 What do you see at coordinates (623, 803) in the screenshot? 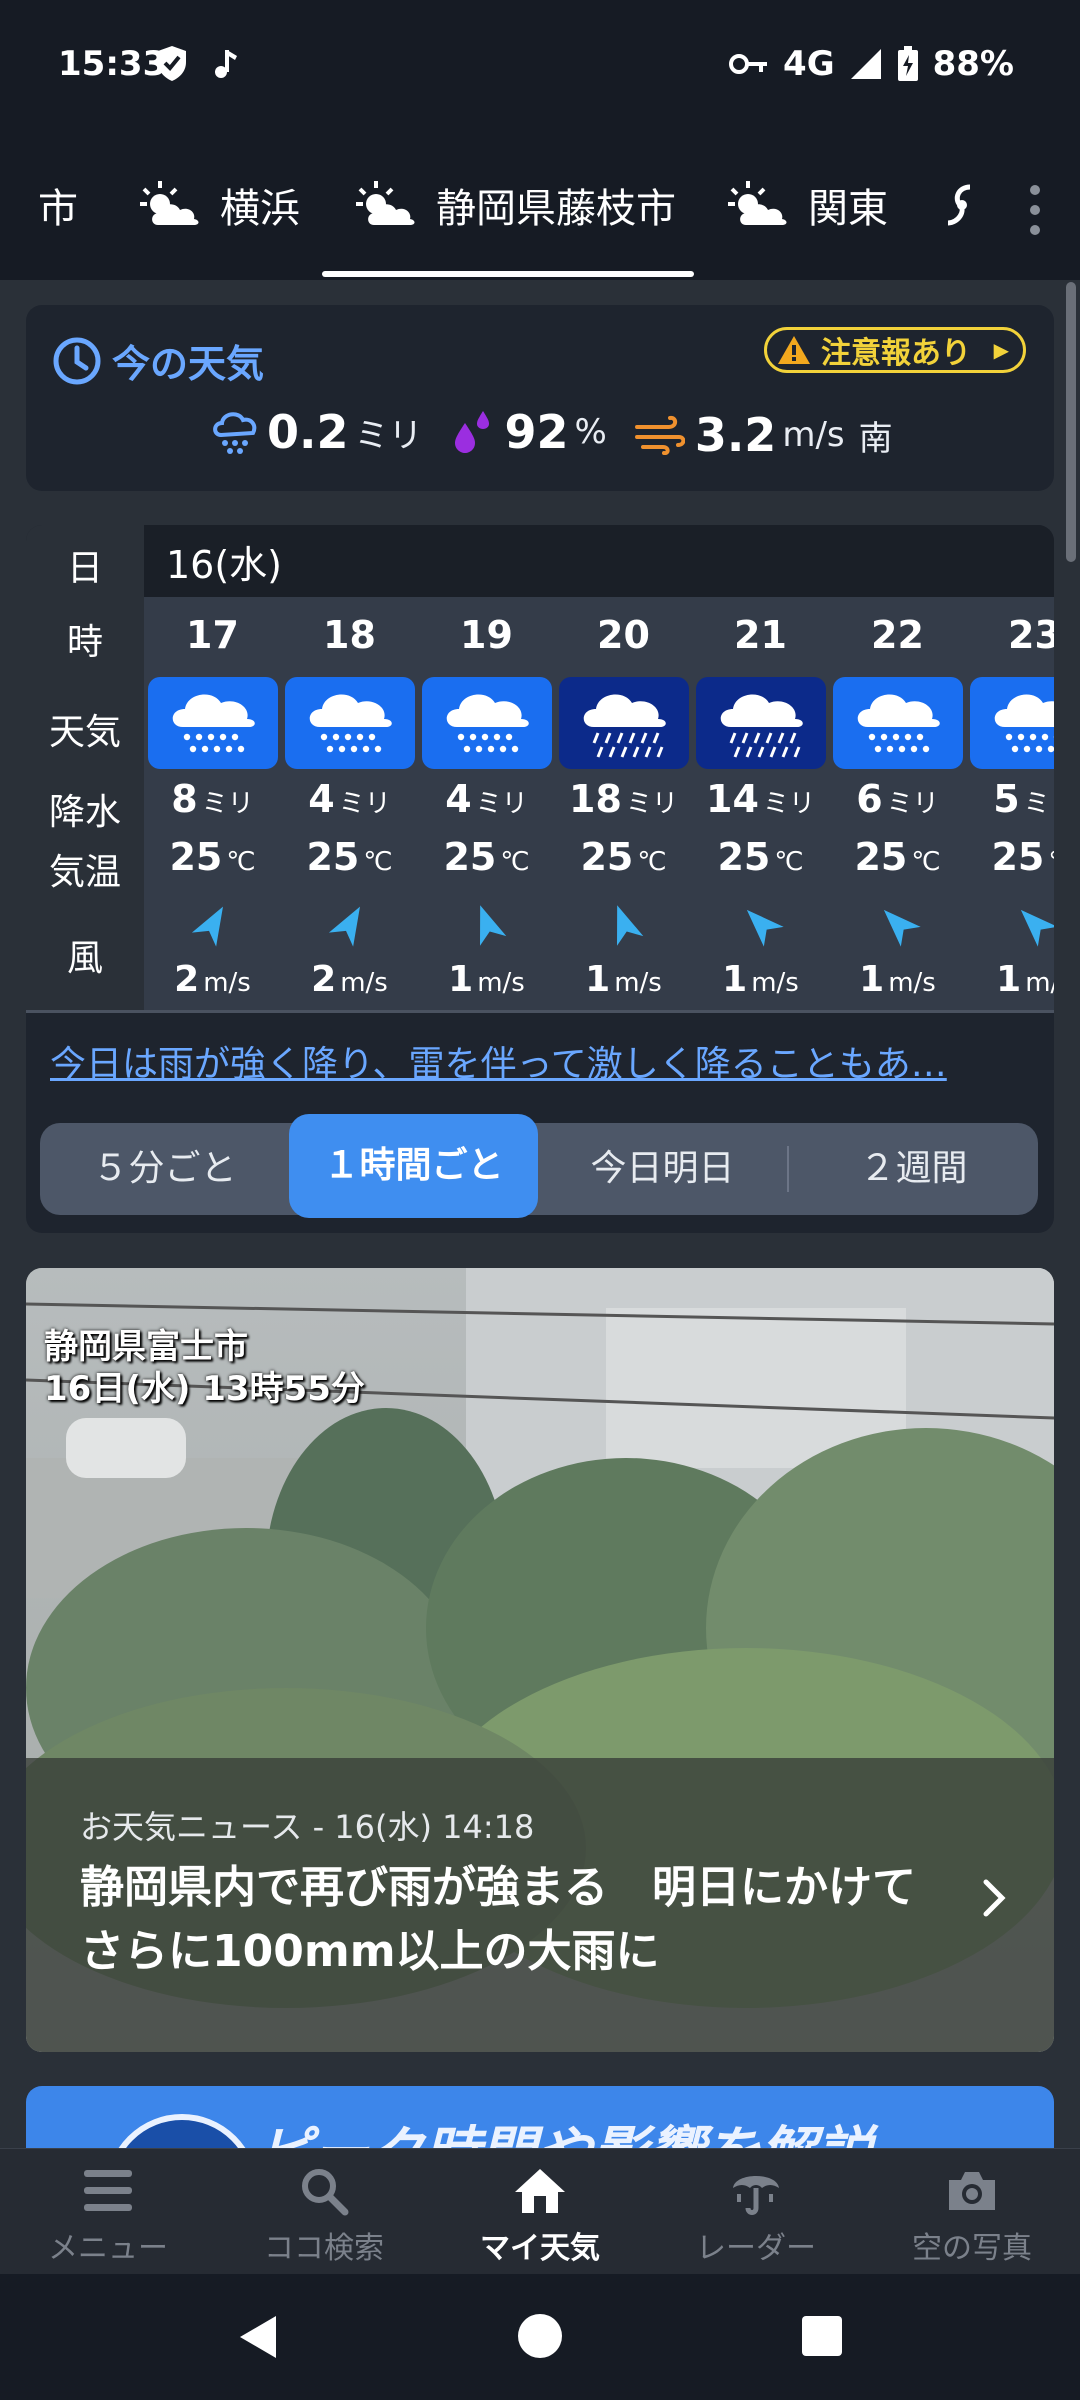
I see `hour-column: 20 18 ミリ 25 ℃ 1 m/s` at bounding box center [623, 803].